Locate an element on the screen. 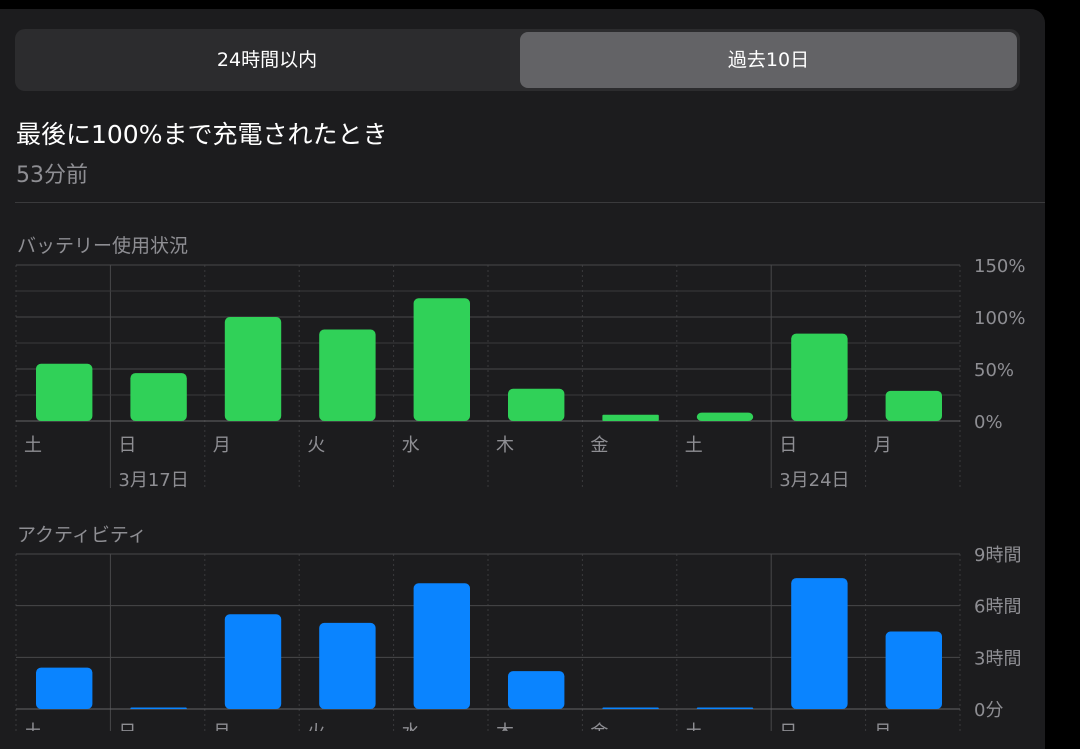 The height and width of the screenshot is (749, 1080). battery-date-label: 3月24日 is located at coordinates (814, 480).